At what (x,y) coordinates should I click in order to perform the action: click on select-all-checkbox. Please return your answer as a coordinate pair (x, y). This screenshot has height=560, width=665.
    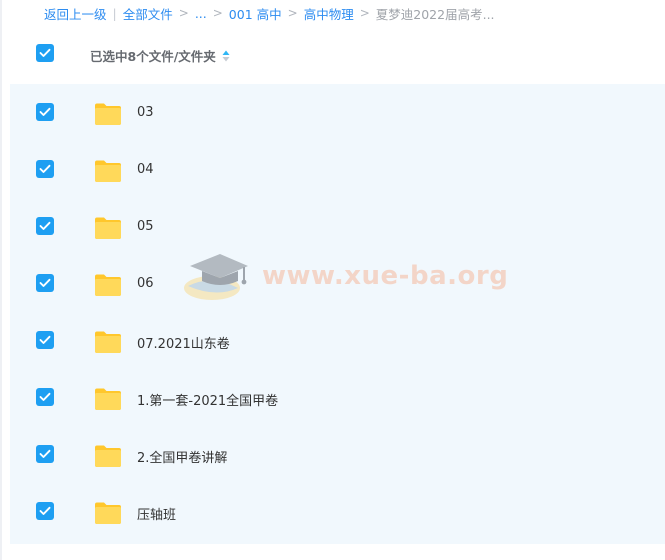
    Looking at the image, I should click on (45, 53).